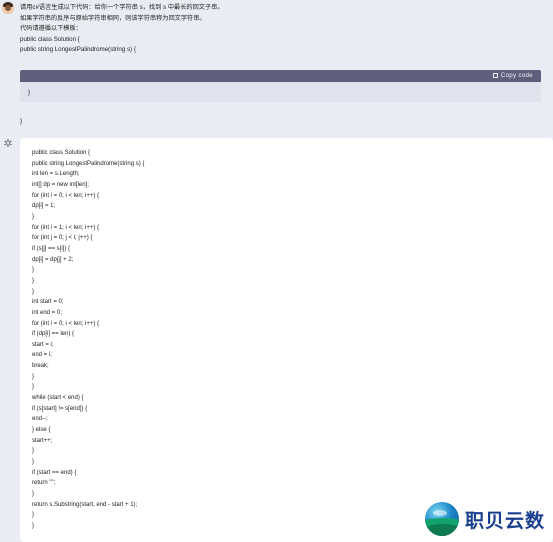 Image resolution: width=553 pixels, height=542 pixels. I want to click on assistant-logo-icon: ✲, so click(8, 144).